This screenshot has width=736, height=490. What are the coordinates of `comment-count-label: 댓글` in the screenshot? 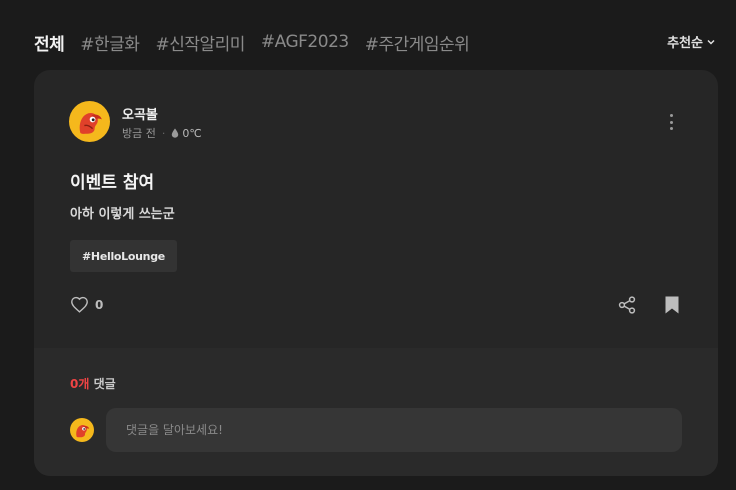 It's located at (102, 384).